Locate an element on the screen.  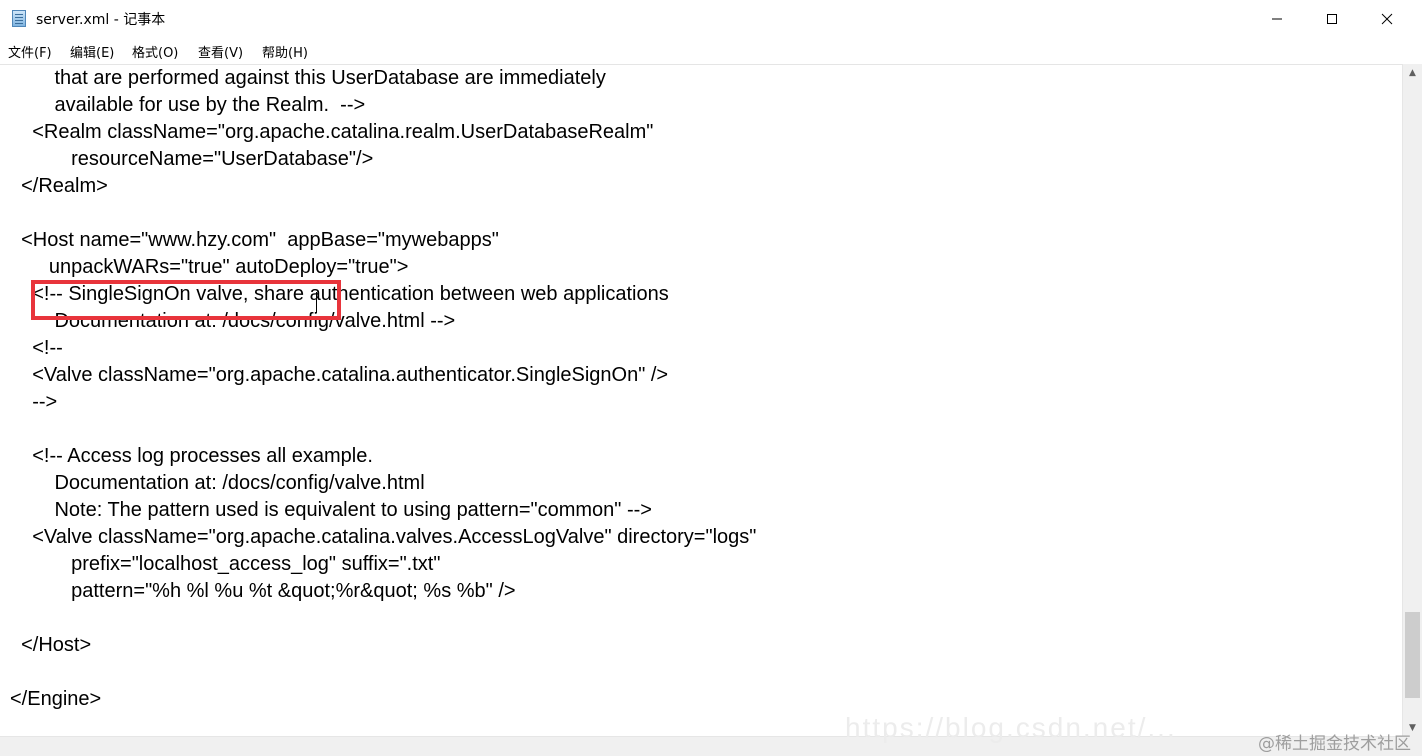
vertical-scrollbar: ▲ ▼ is located at coordinates (1412, 400).